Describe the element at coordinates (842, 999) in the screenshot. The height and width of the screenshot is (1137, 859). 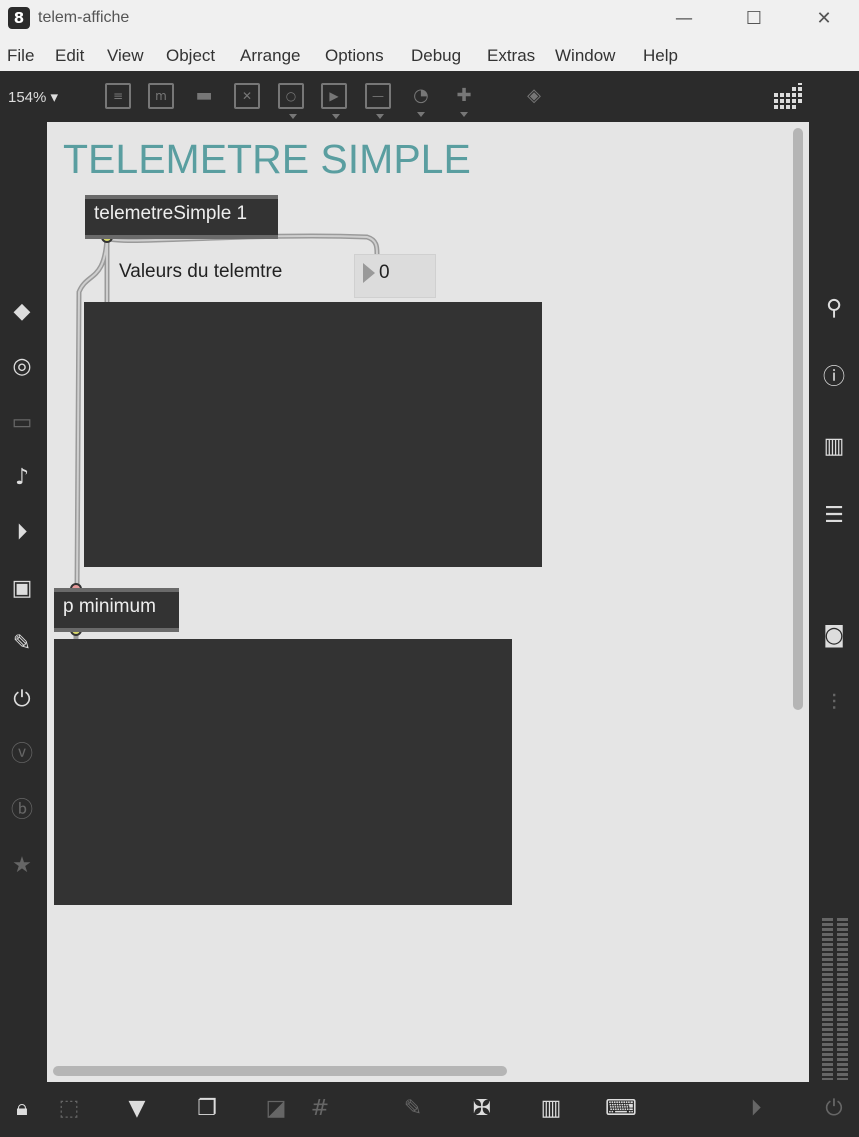
I see `level-meter-right` at that location.